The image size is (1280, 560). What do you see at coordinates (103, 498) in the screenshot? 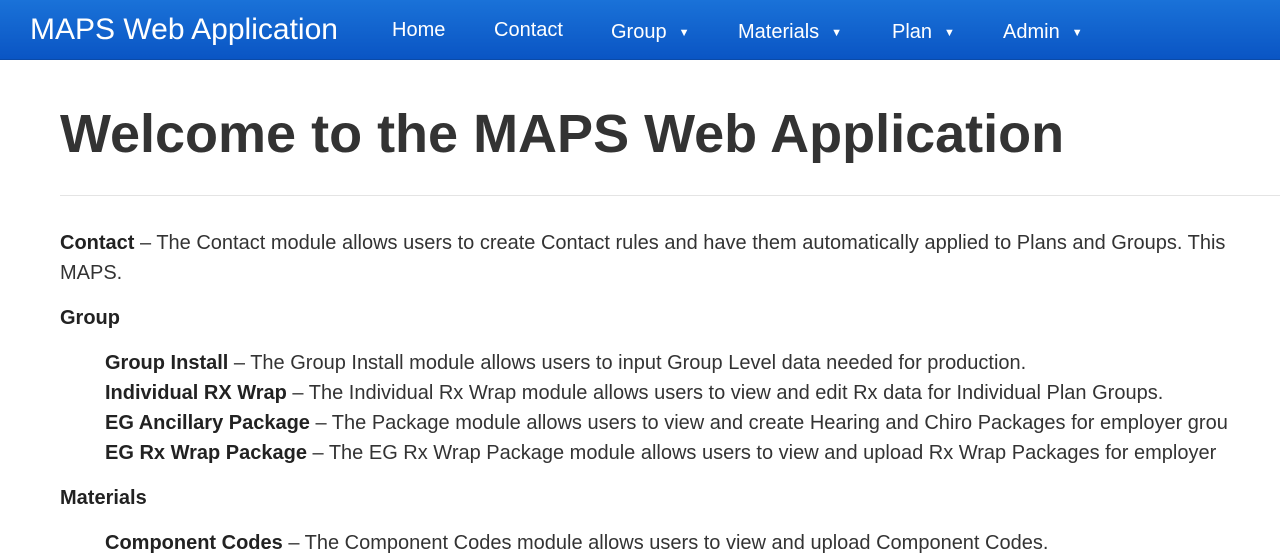
I see `materials-heading: Materials` at bounding box center [103, 498].